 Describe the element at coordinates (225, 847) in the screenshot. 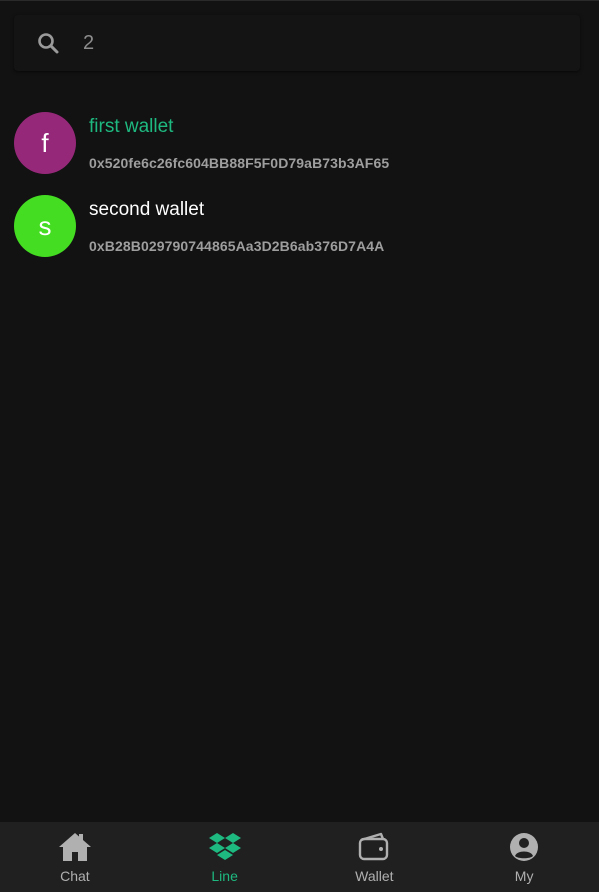

I see `dropbox-icon` at that location.